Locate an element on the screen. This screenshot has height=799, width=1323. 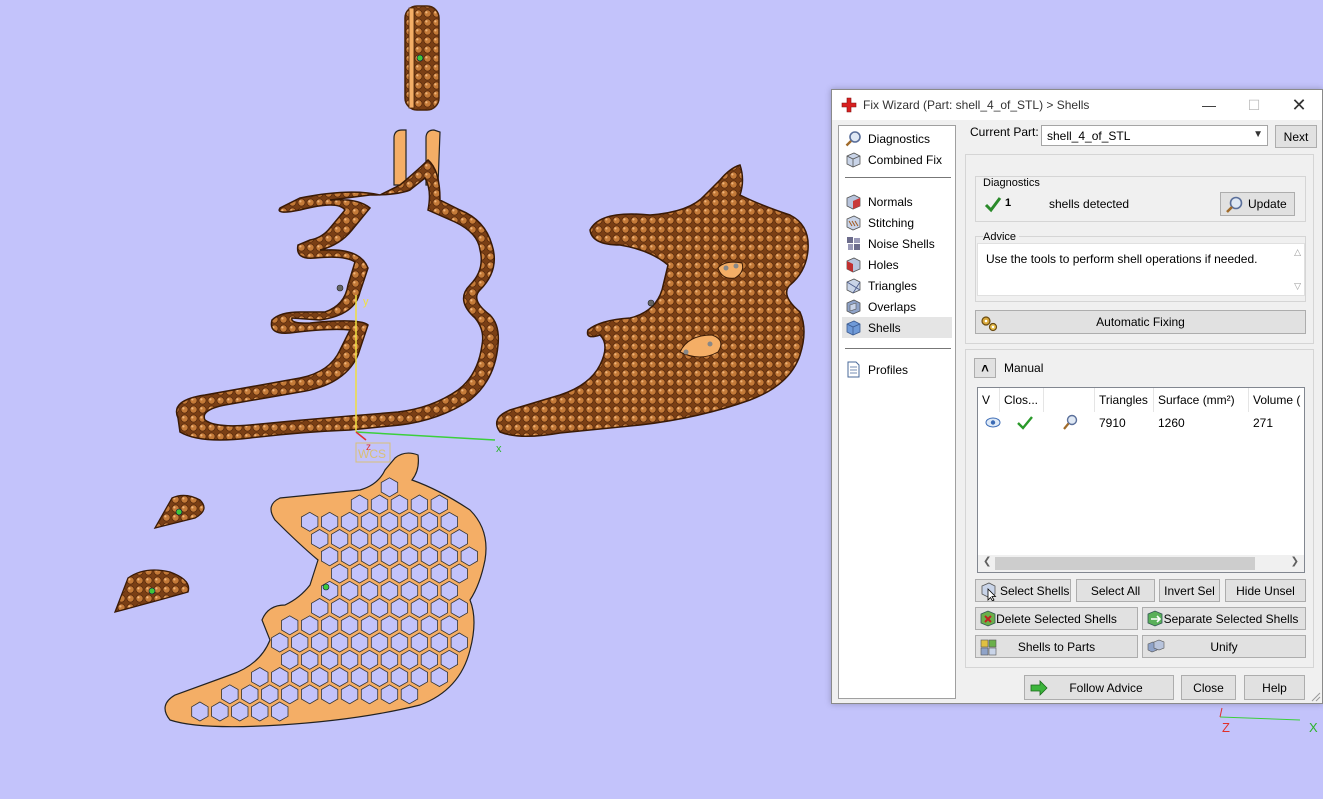
volume-cell: 271 is located at coordinates (1263, 423).